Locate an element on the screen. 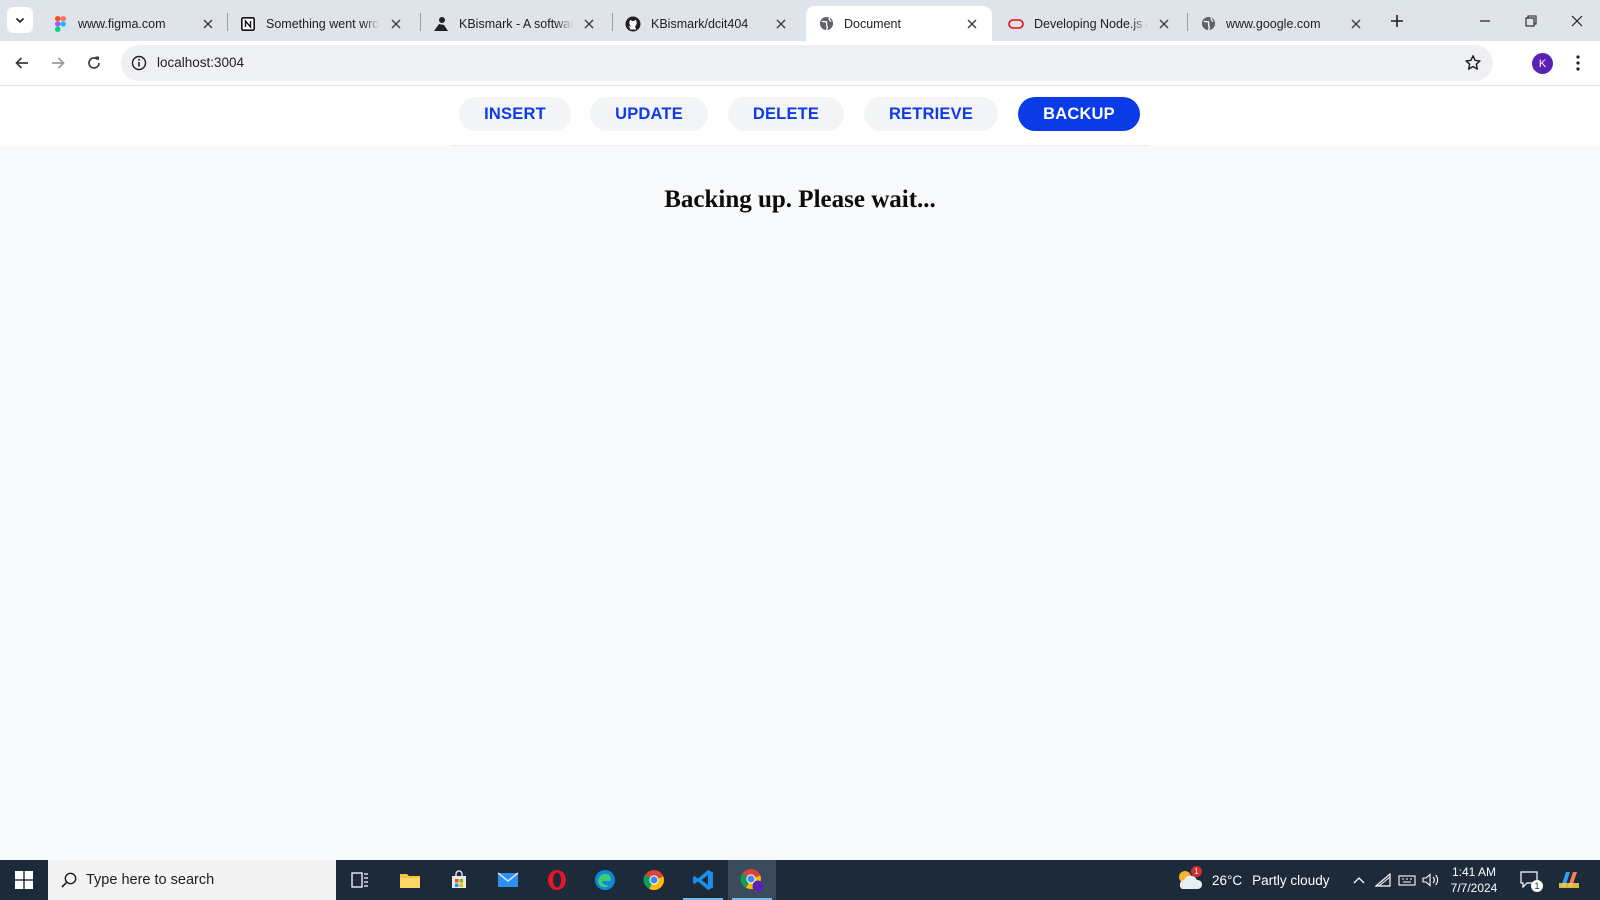 The image size is (1600, 900). kebab-menu-icon is located at coordinates (1578, 63).